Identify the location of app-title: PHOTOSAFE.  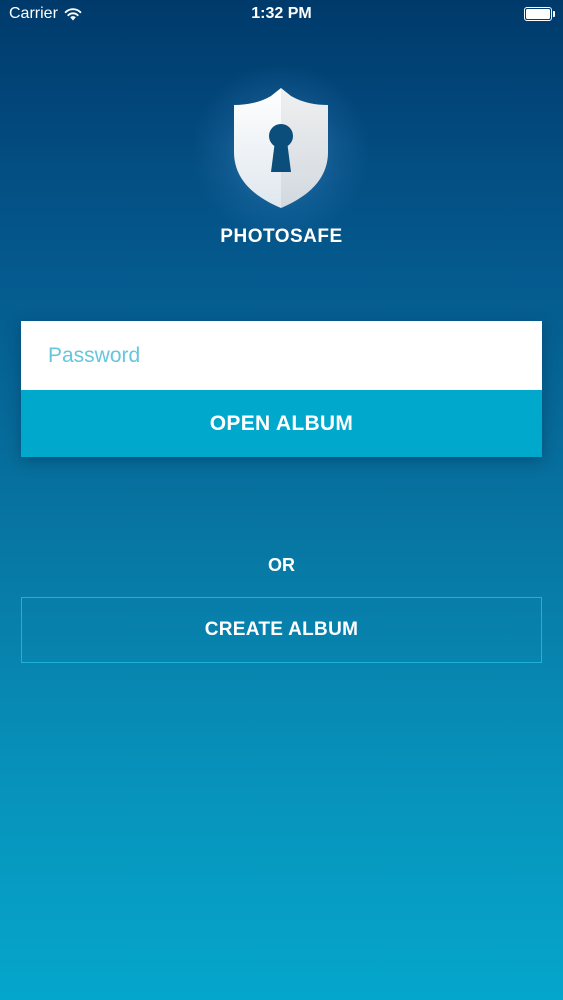
(281, 236).